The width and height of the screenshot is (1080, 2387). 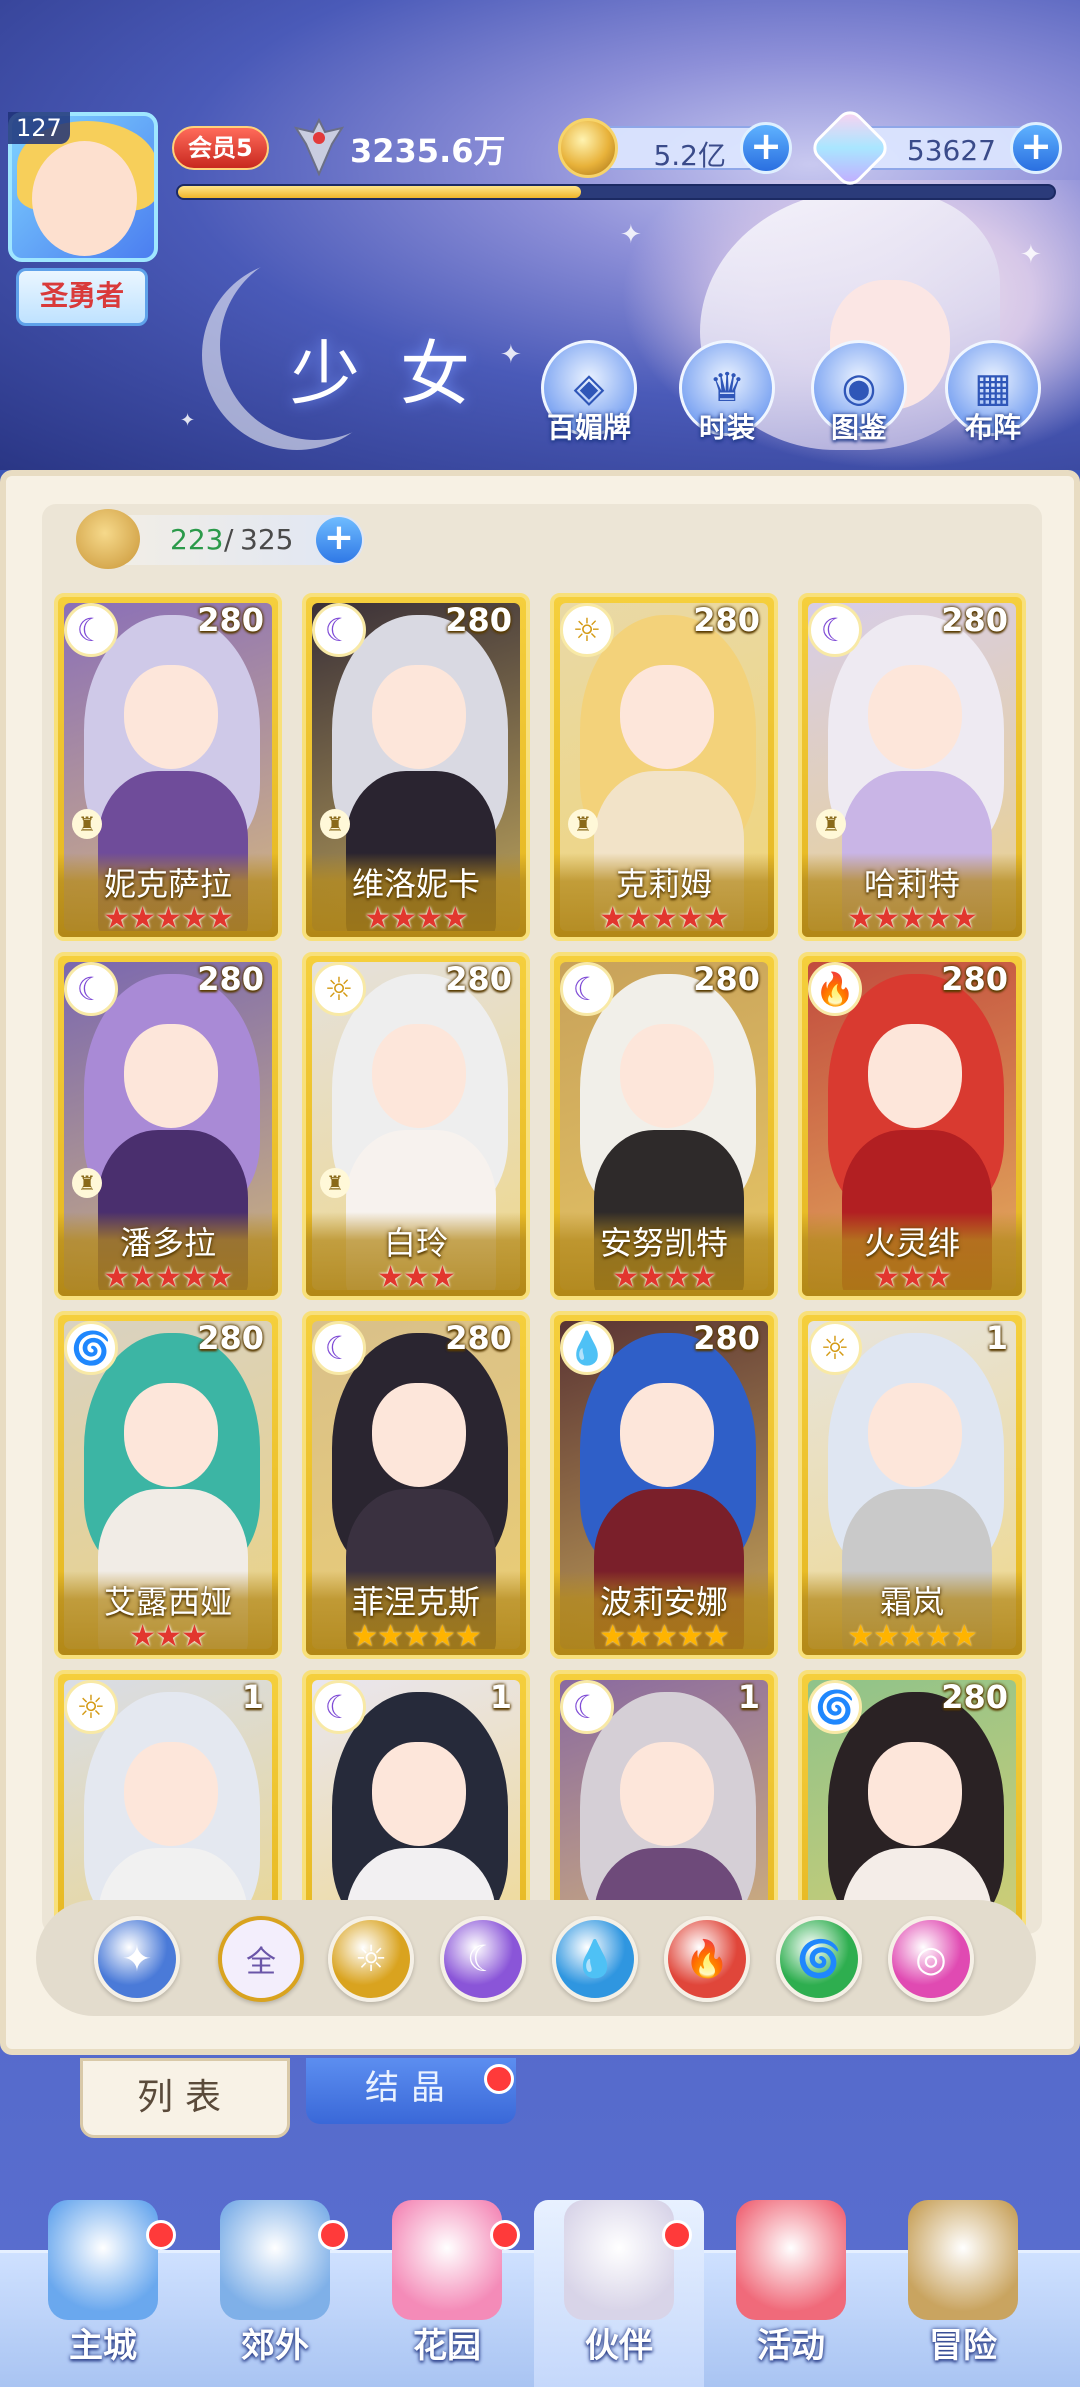 I want to click on add-gem-button: +, so click(x=1036, y=148).